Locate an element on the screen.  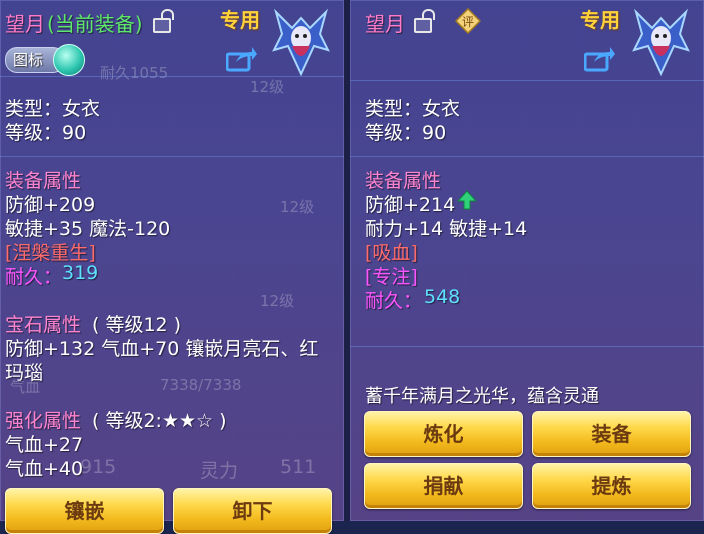
refine-button: 炼化 is located at coordinates (443, 434).